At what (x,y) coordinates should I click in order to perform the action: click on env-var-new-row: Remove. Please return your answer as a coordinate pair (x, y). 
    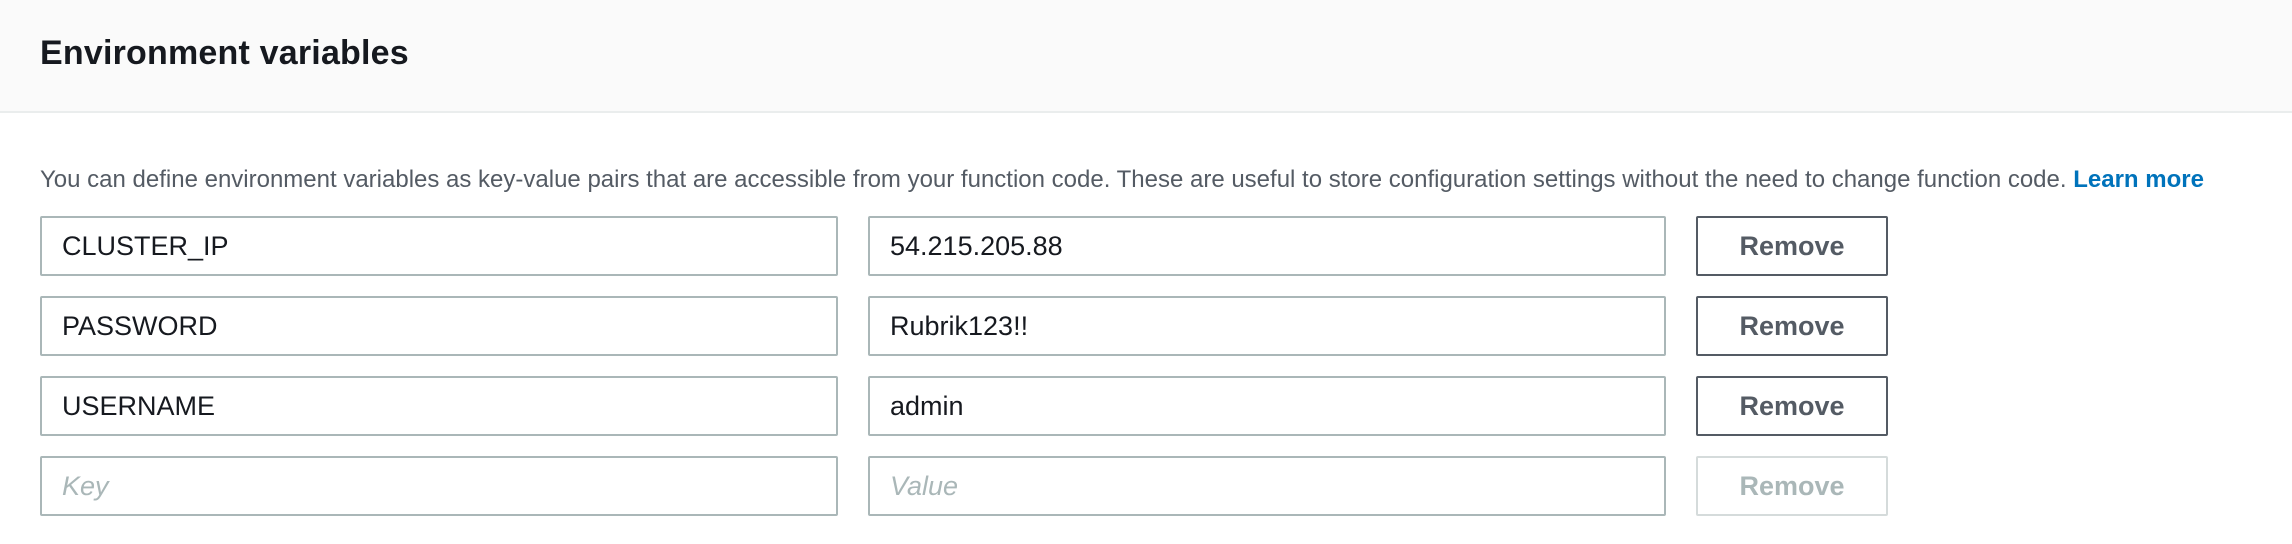
    Looking at the image, I should click on (965, 486).